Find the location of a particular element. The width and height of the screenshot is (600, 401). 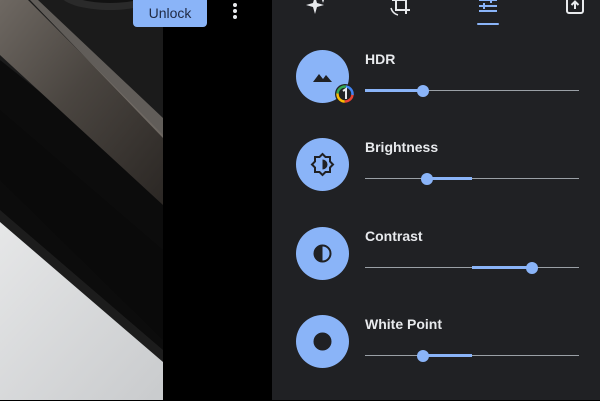

adjustment-row-hdr: HDR is located at coordinates (436, 92).